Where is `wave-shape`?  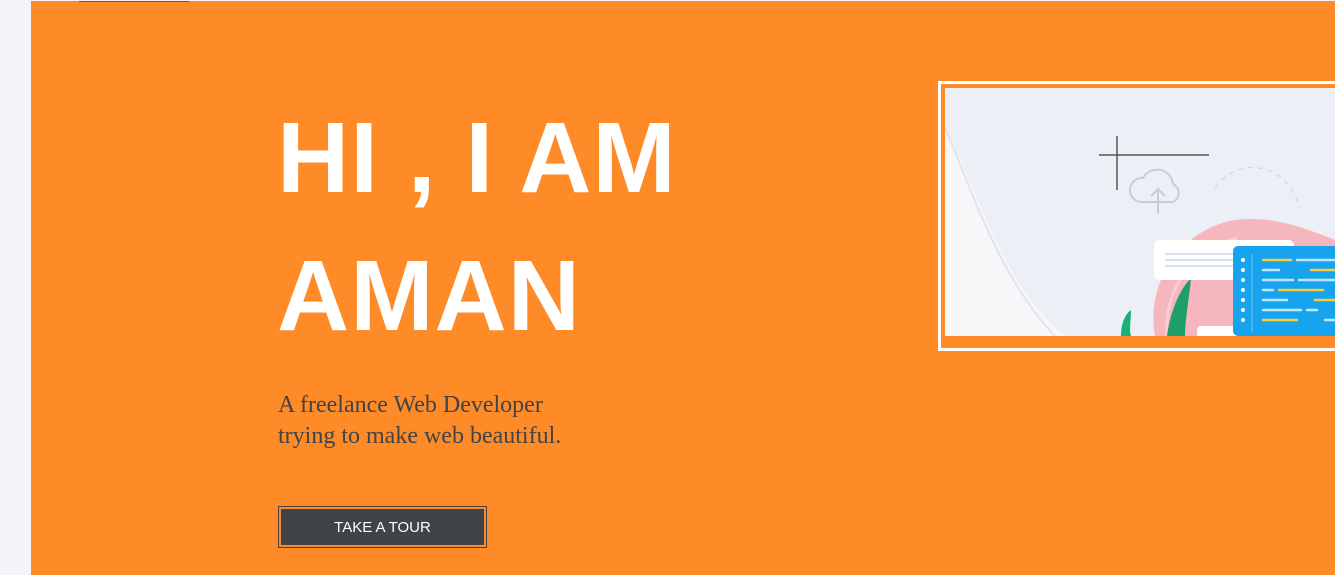 wave-shape is located at coordinates (1005, 232).